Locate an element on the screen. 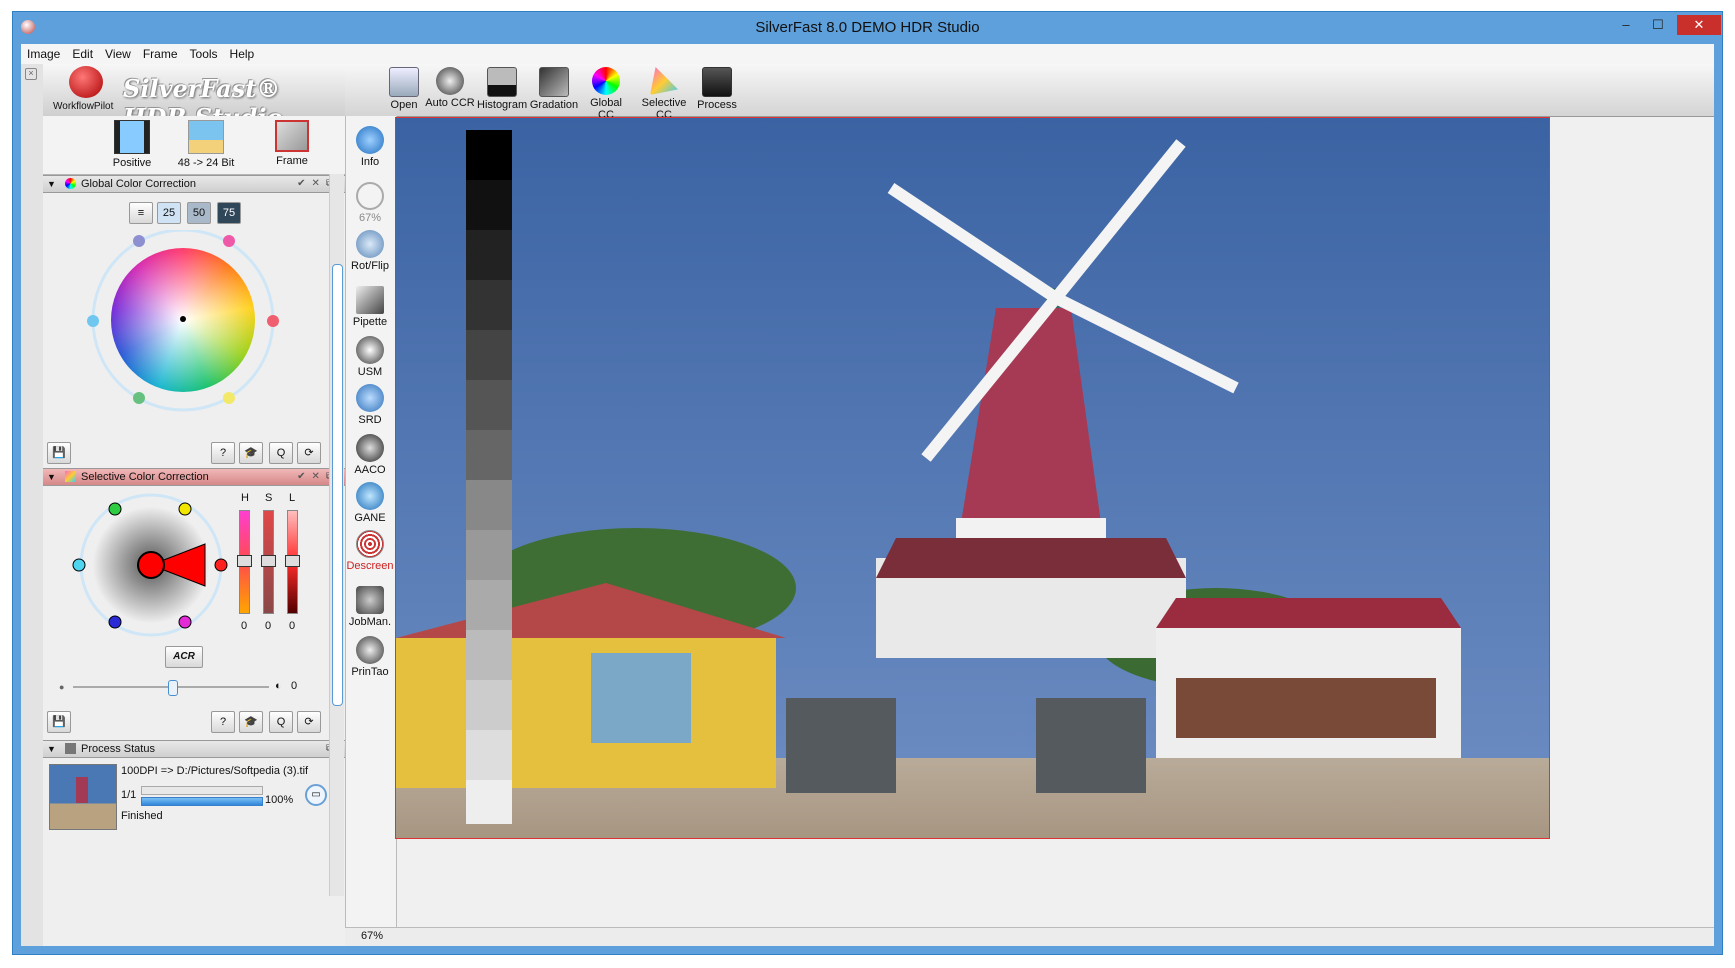 Image resolution: width=1735 pixels, height=968 pixels. menu-frame: Frame is located at coordinates (160, 52).